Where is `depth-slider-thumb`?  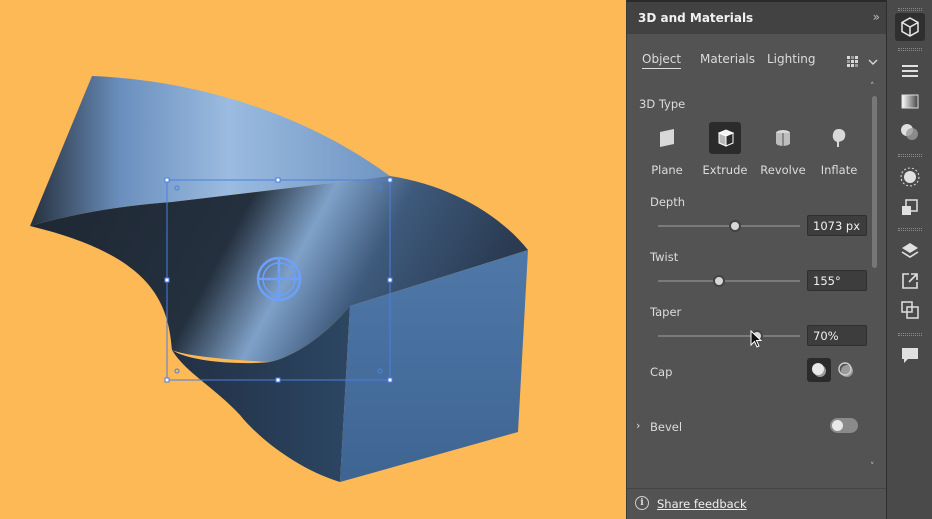
depth-slider-thumb is located at coordinates (734, 226).